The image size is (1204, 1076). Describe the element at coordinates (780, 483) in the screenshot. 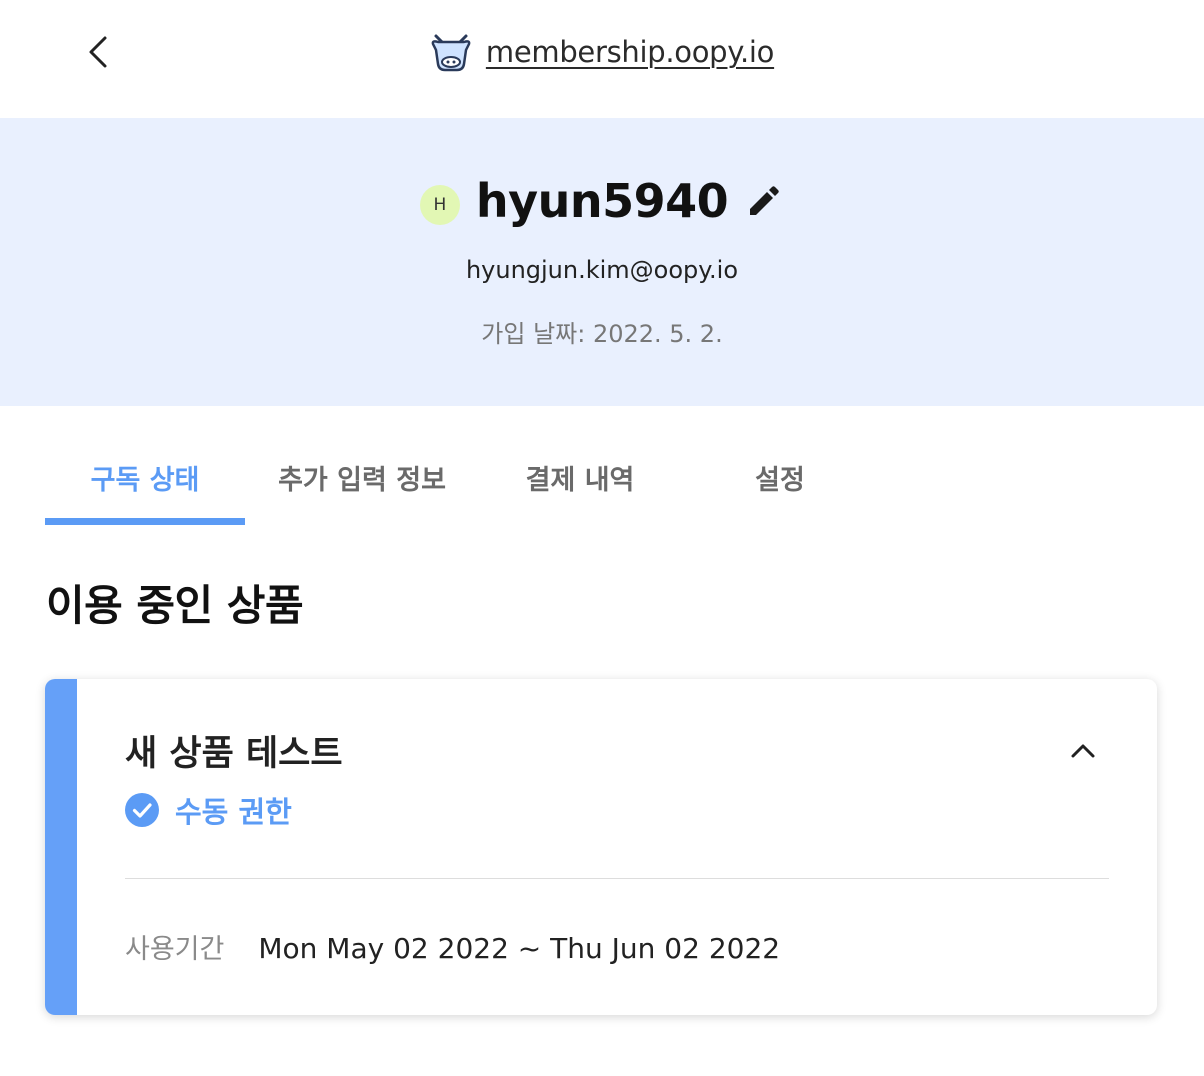

I see `tab-settings: 설정` at that location.